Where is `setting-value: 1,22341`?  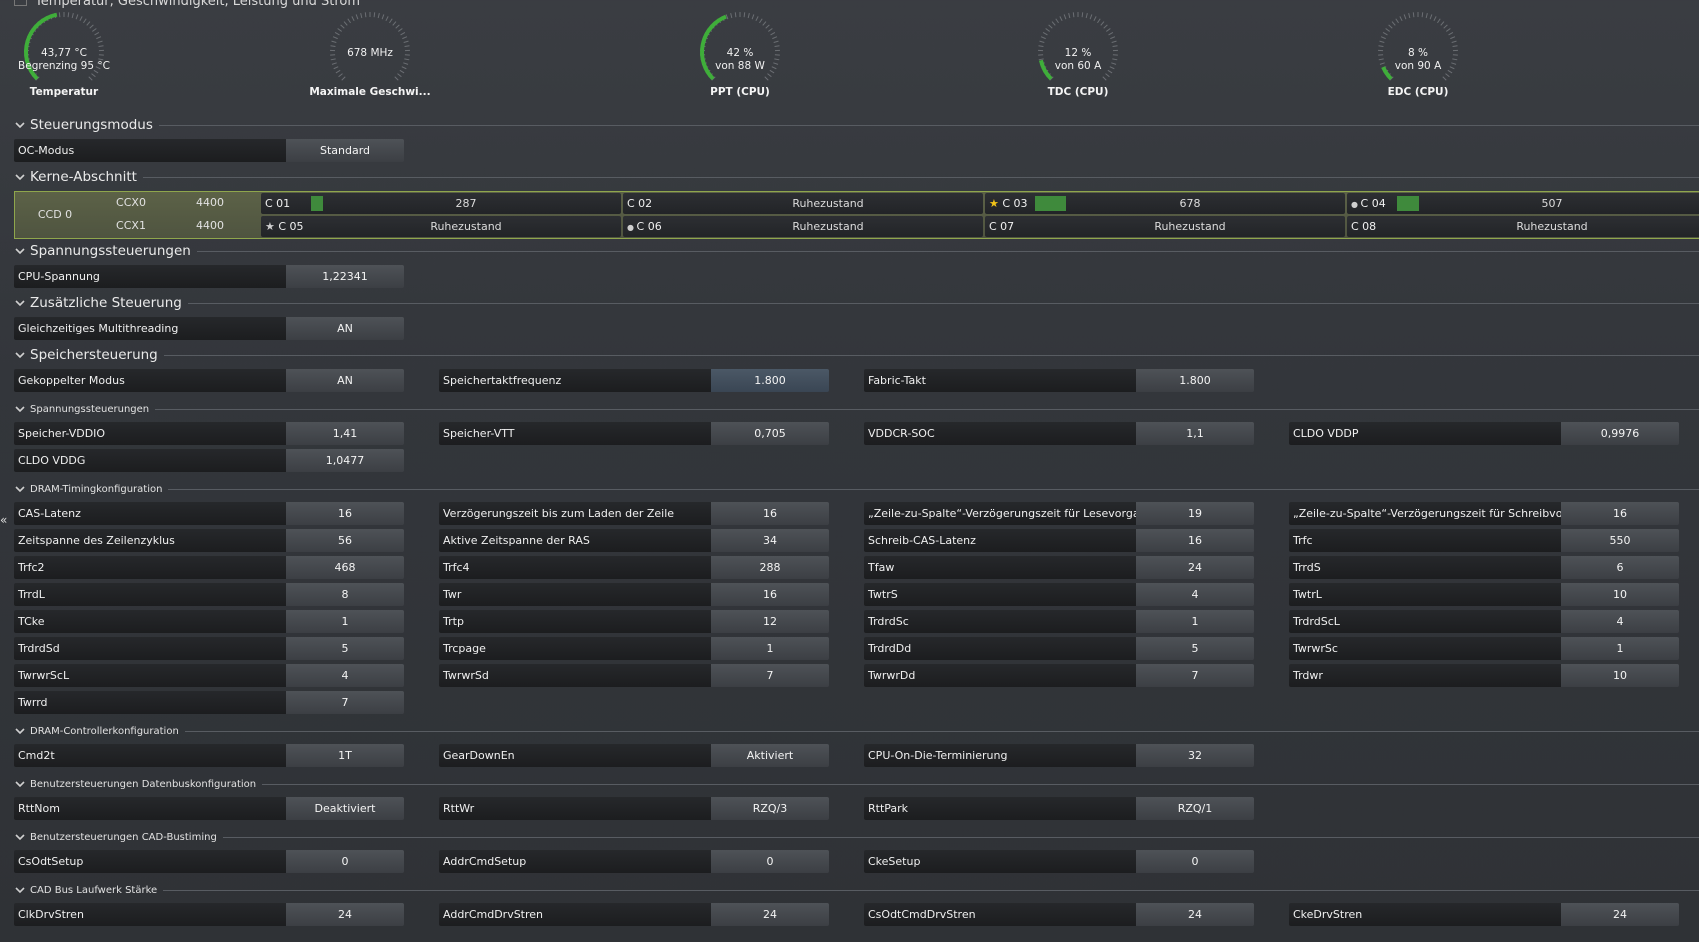
setting-value: 1,22341 is located at coordinates (345, 276).